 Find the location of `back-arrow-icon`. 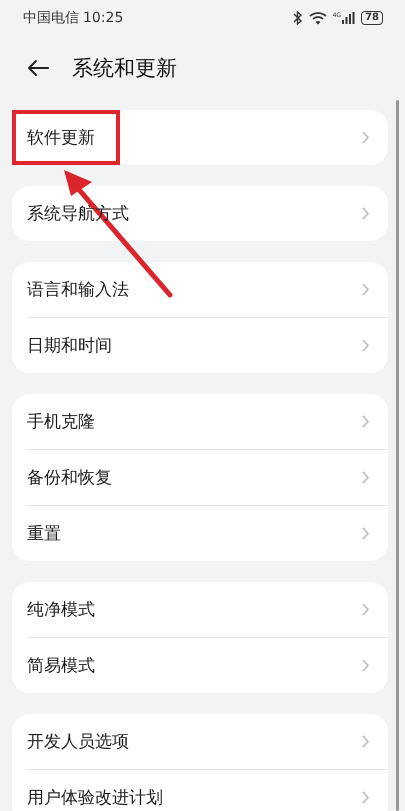

back-arrow-icon is located at coordinates (38, 67).